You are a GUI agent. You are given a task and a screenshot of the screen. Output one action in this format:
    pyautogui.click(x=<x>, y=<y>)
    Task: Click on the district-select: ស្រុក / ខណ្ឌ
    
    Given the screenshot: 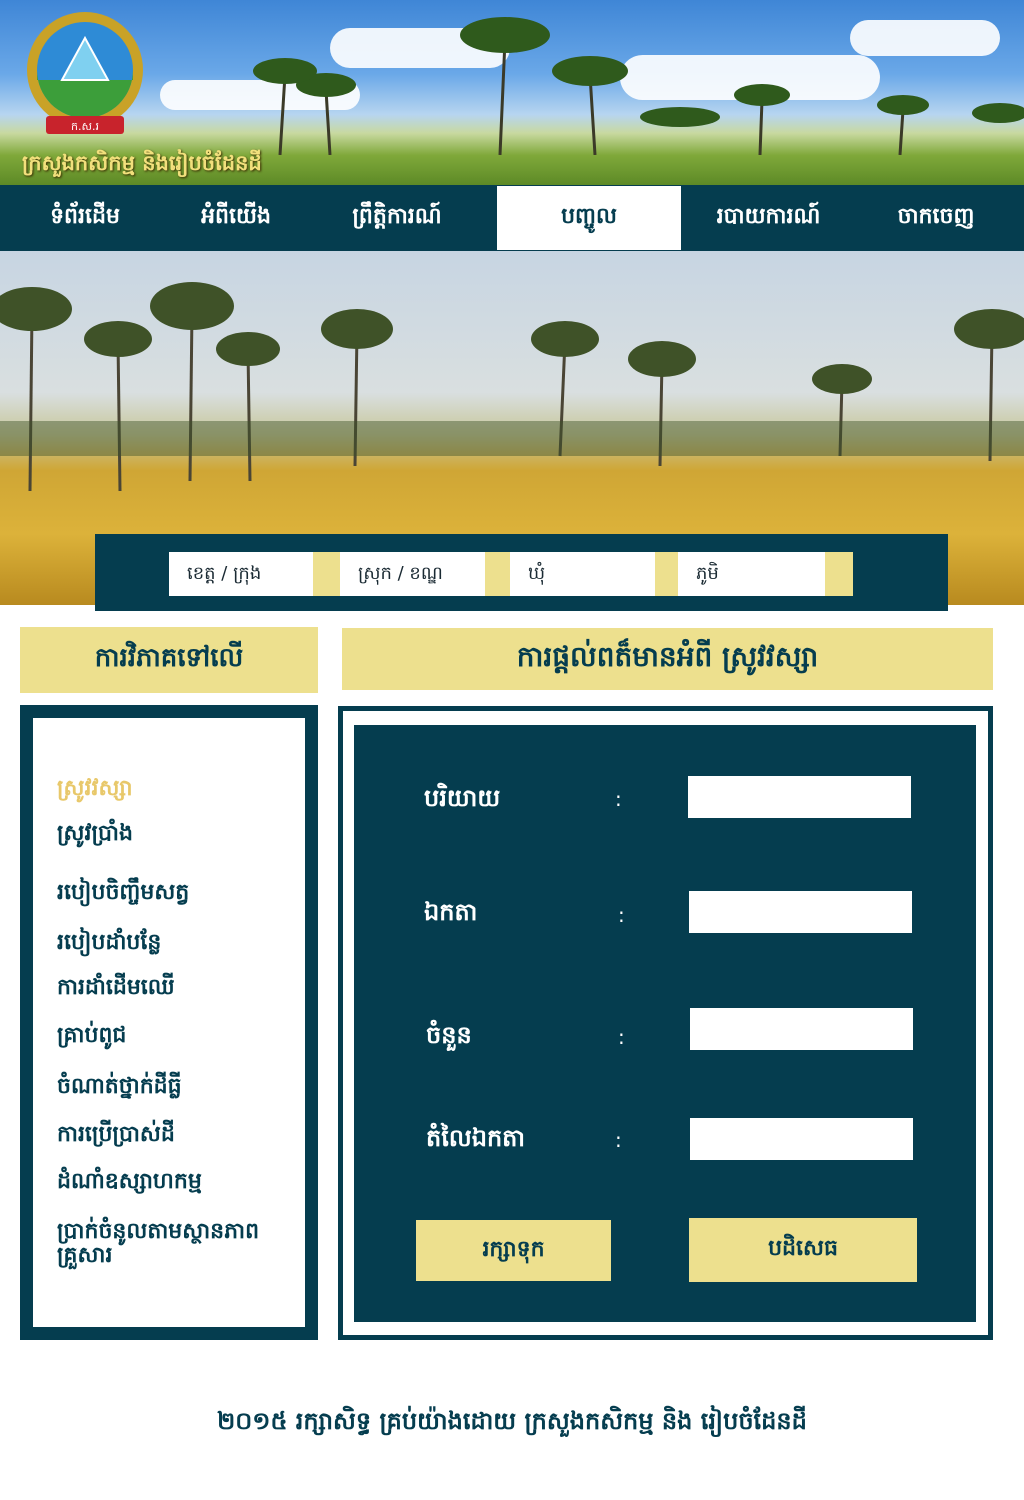 What is the action you would take?
    pyautogui.click(x=412, y=574)
    